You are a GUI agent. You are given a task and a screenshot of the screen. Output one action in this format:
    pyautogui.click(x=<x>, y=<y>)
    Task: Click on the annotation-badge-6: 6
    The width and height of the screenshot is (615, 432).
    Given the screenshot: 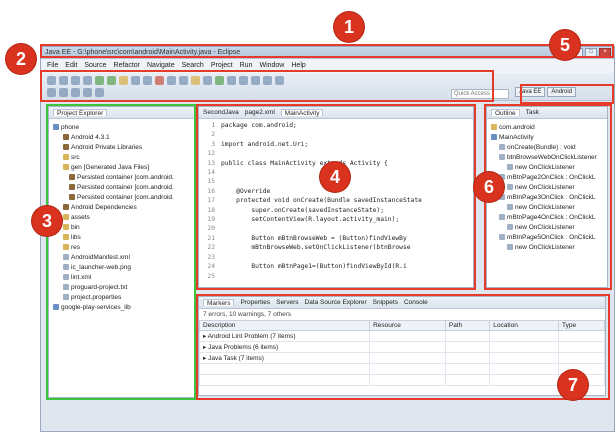 What is the action you would take?
    pyautogui.click(x=489, y=187)
    